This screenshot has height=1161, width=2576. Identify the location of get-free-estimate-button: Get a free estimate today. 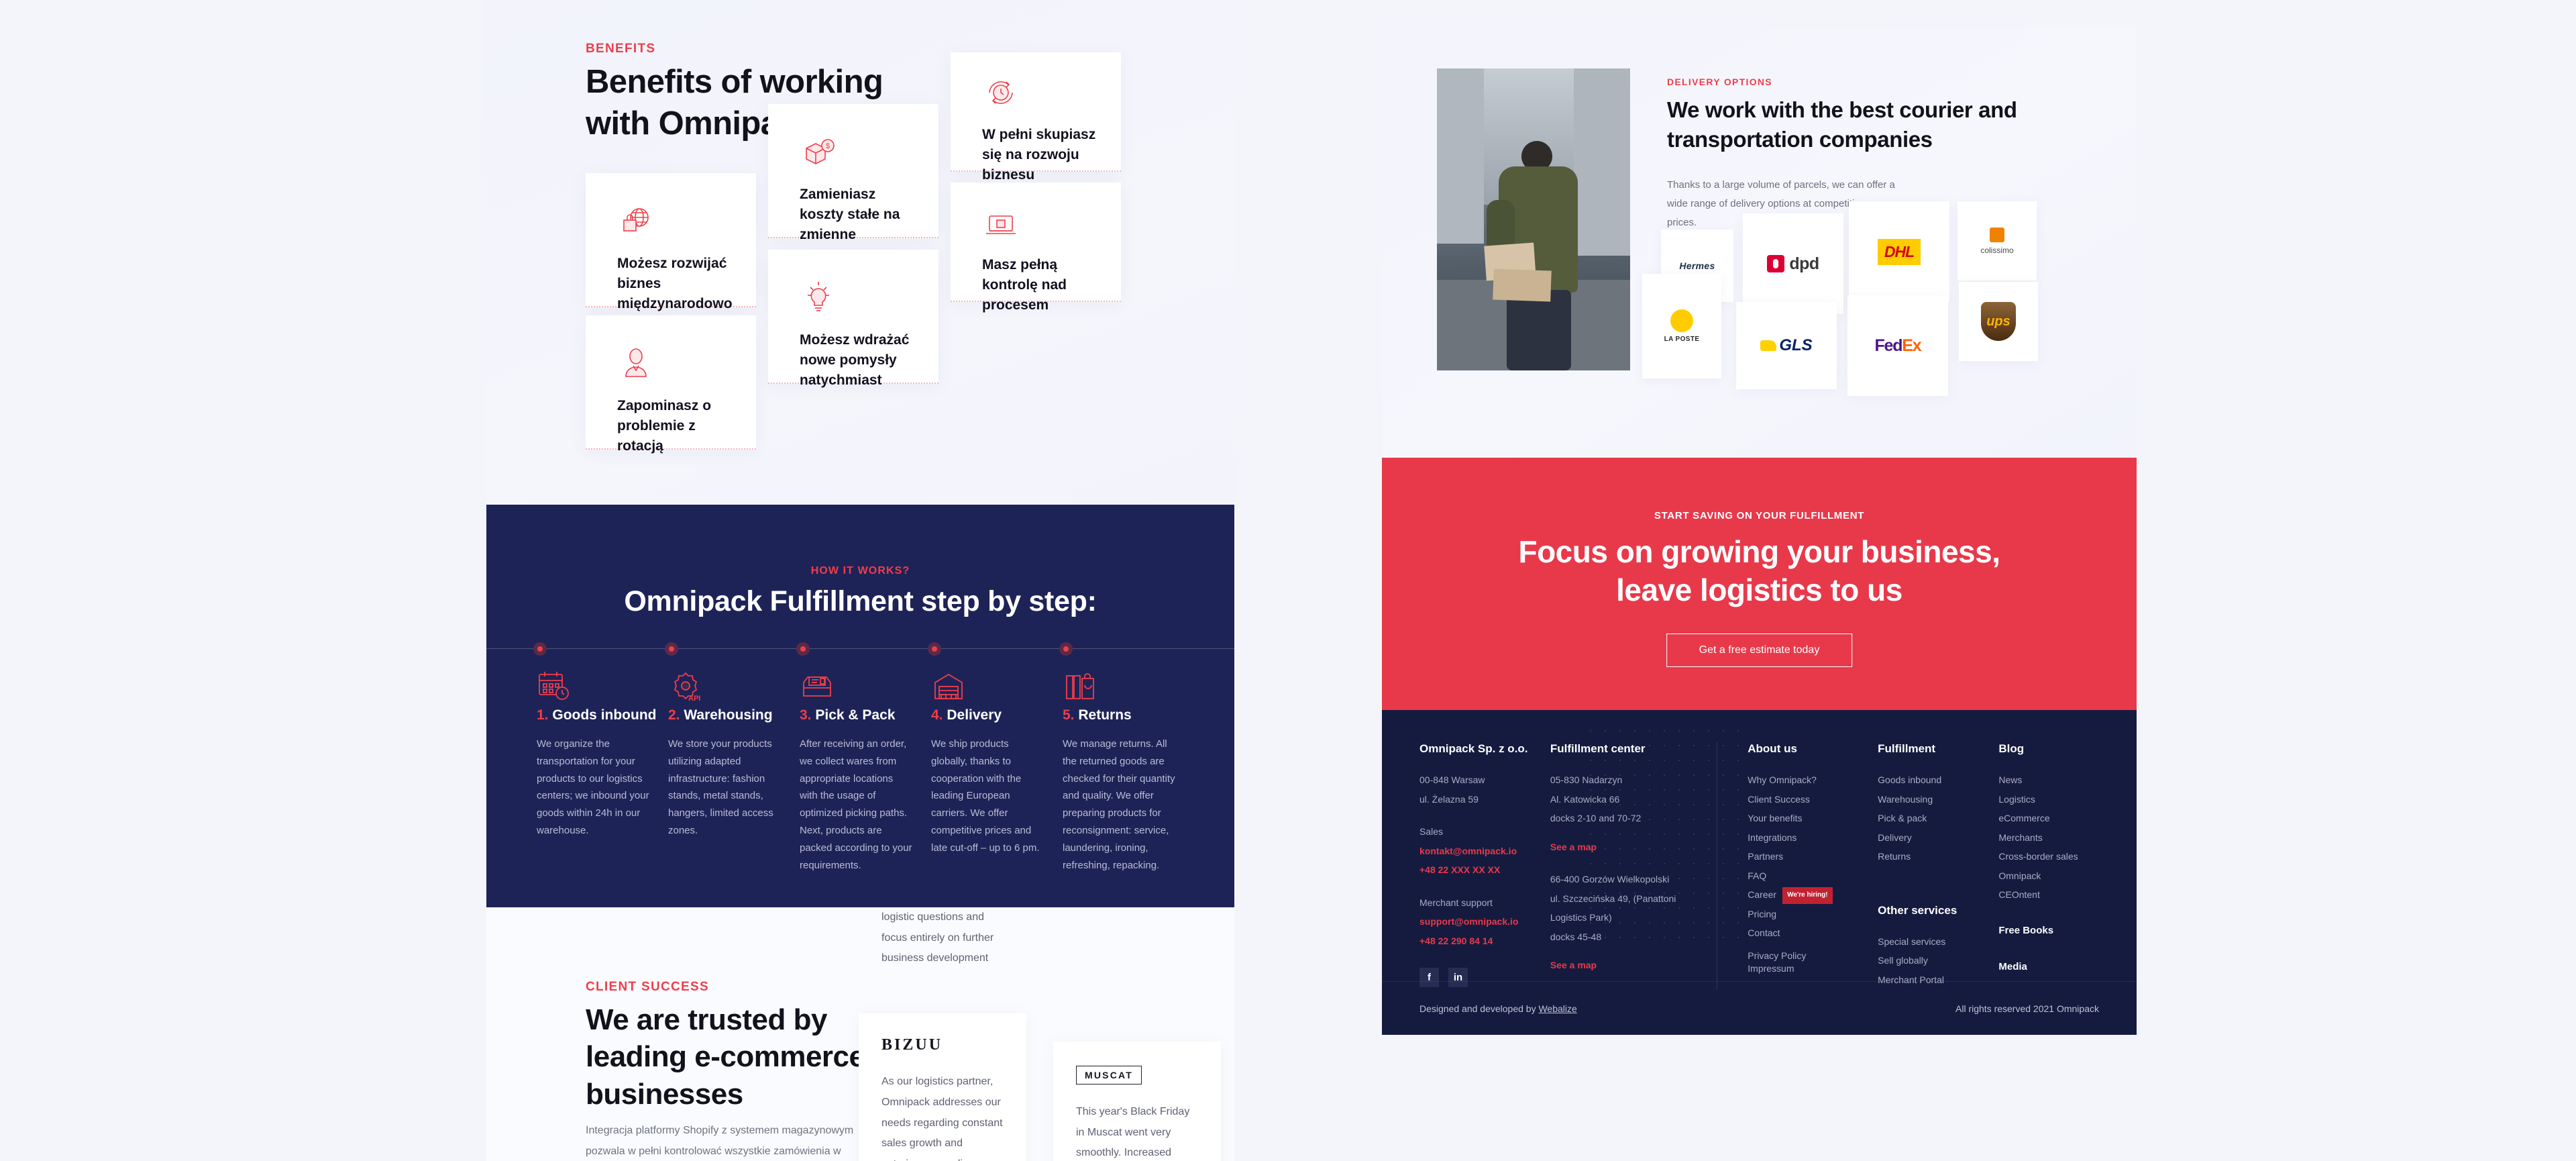
(1759, 651).